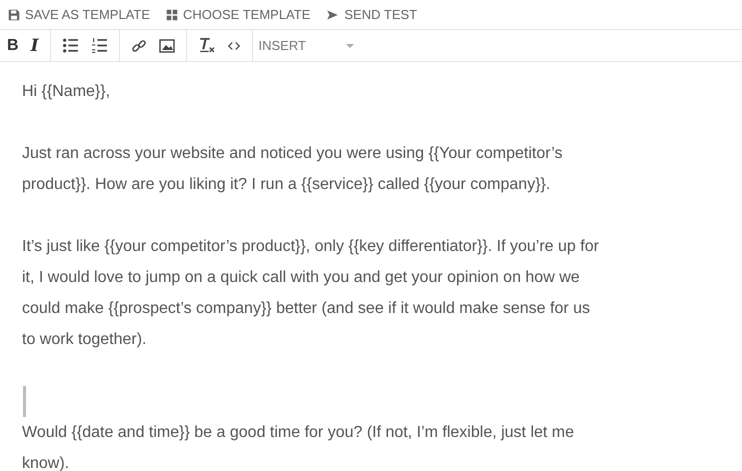 Image resolution: width=742 pixels, height=471 pixels. I want to click on choose-template-button: CHOOSE TEMPLATE, so click(238, 14).